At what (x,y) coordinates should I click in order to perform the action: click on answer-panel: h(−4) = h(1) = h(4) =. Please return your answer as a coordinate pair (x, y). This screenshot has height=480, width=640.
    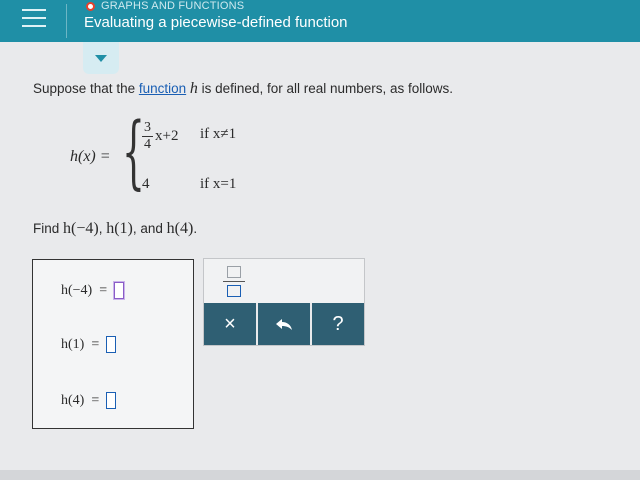
    Looking at the image, I should click on (113, 344).